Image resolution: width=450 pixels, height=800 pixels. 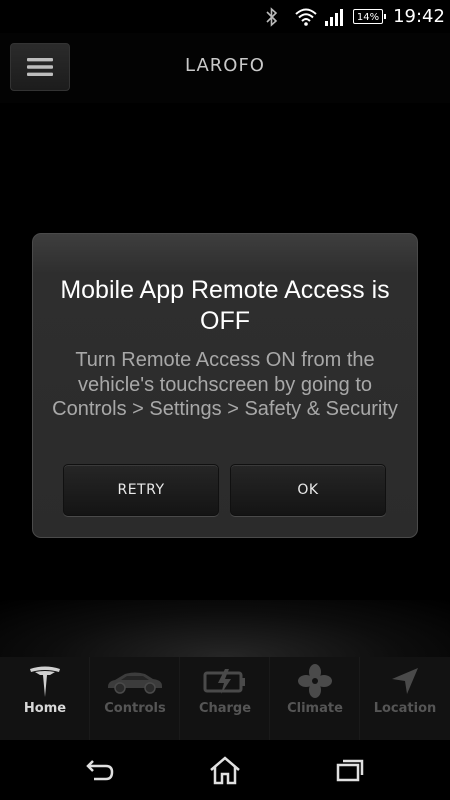 I want to click on battery-level: 14%, so click(x=369, y=16).